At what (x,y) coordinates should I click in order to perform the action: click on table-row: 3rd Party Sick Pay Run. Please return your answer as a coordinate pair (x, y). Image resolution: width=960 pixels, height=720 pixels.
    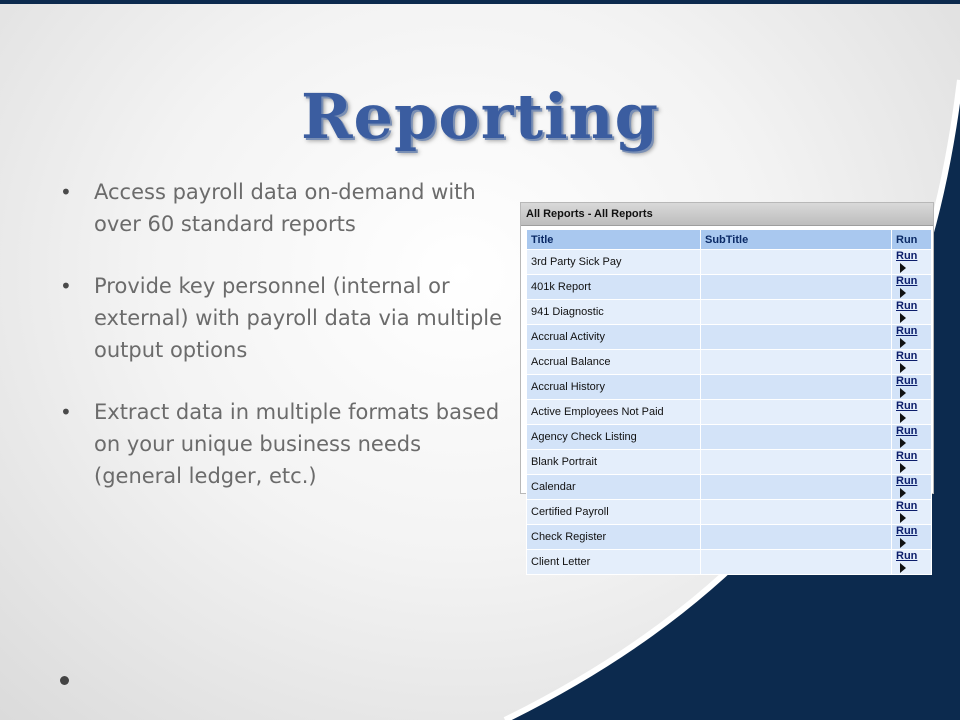
    Looking at the image, I should click on (729, 262).